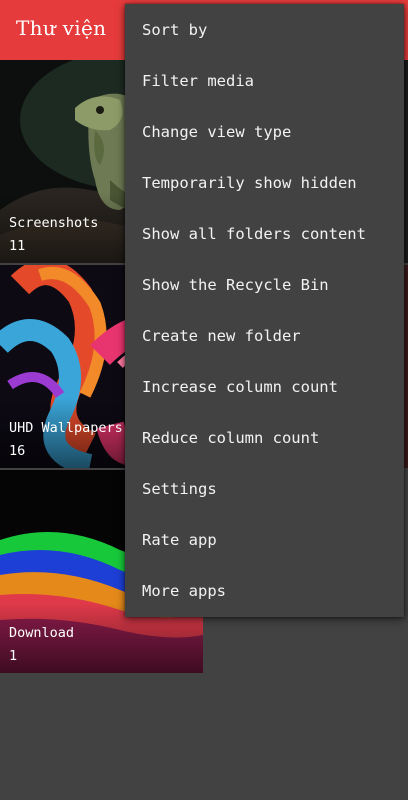  Describe the element at coordinates (264, 30) in the screenshot. I see `menu-item-sort-by: Sort by` at that location.